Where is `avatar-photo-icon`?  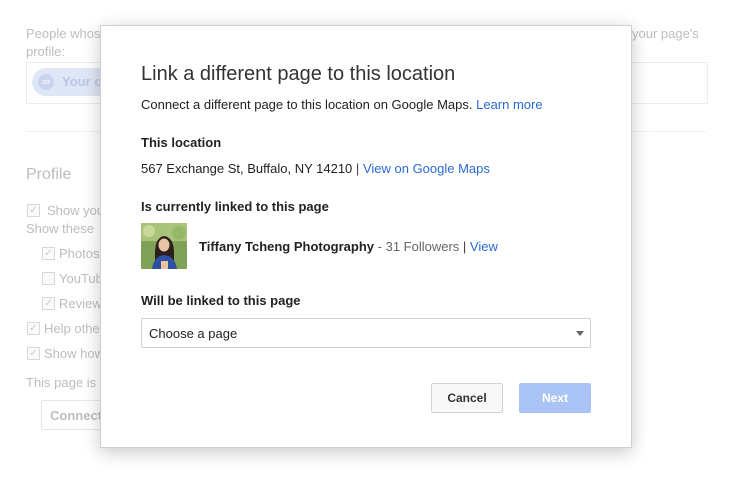
avatar-photo-icon is located at coordinates (164, 246).